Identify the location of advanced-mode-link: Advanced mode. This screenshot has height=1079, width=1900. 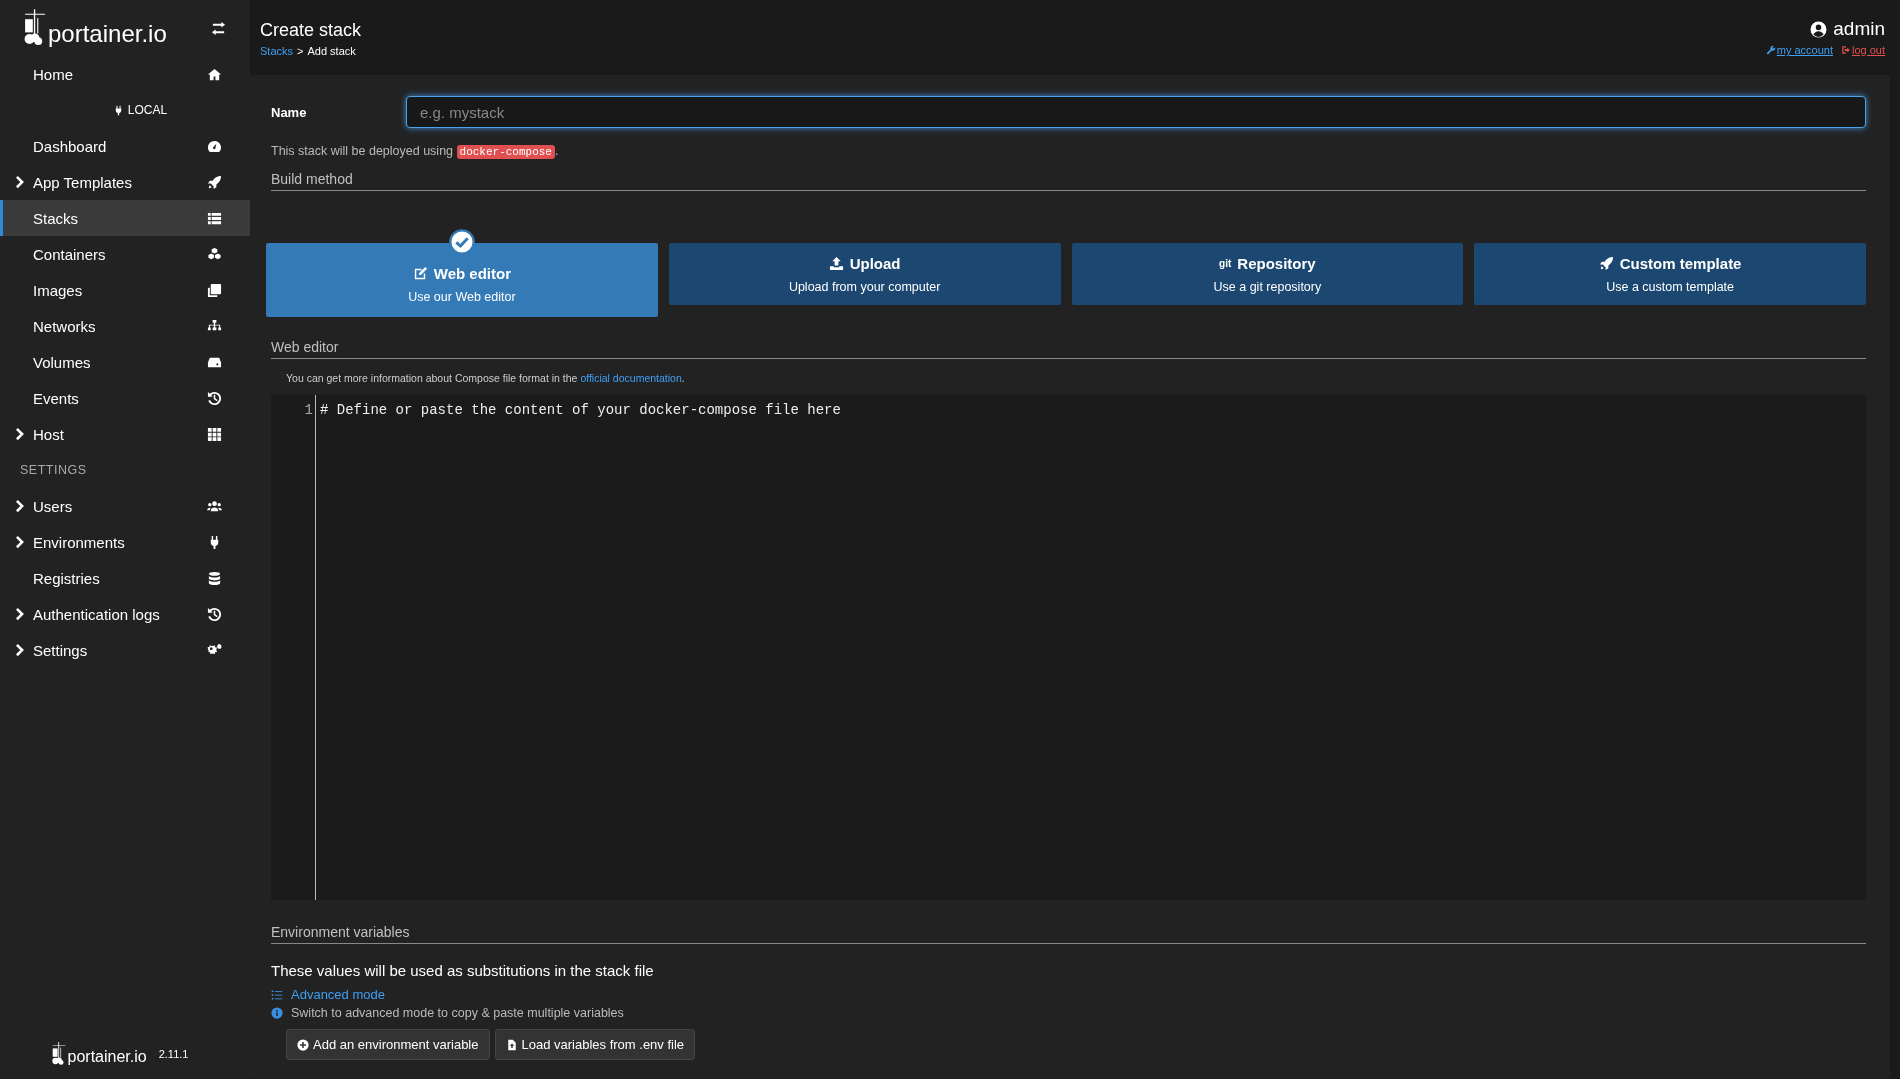
(1068, 994).